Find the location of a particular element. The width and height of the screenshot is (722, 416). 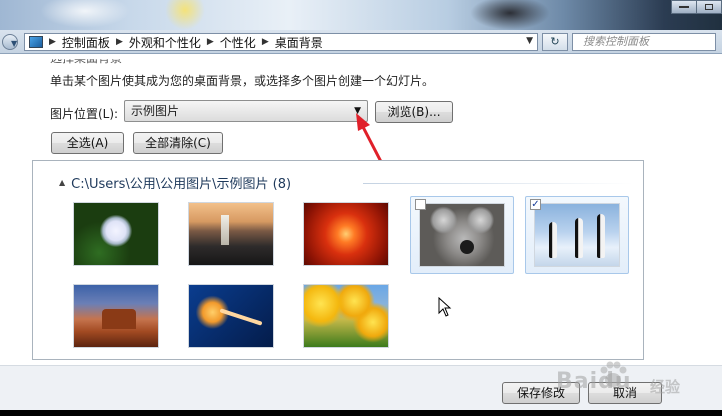

thumbnail-checkbox is located at coordinates (420, 204).